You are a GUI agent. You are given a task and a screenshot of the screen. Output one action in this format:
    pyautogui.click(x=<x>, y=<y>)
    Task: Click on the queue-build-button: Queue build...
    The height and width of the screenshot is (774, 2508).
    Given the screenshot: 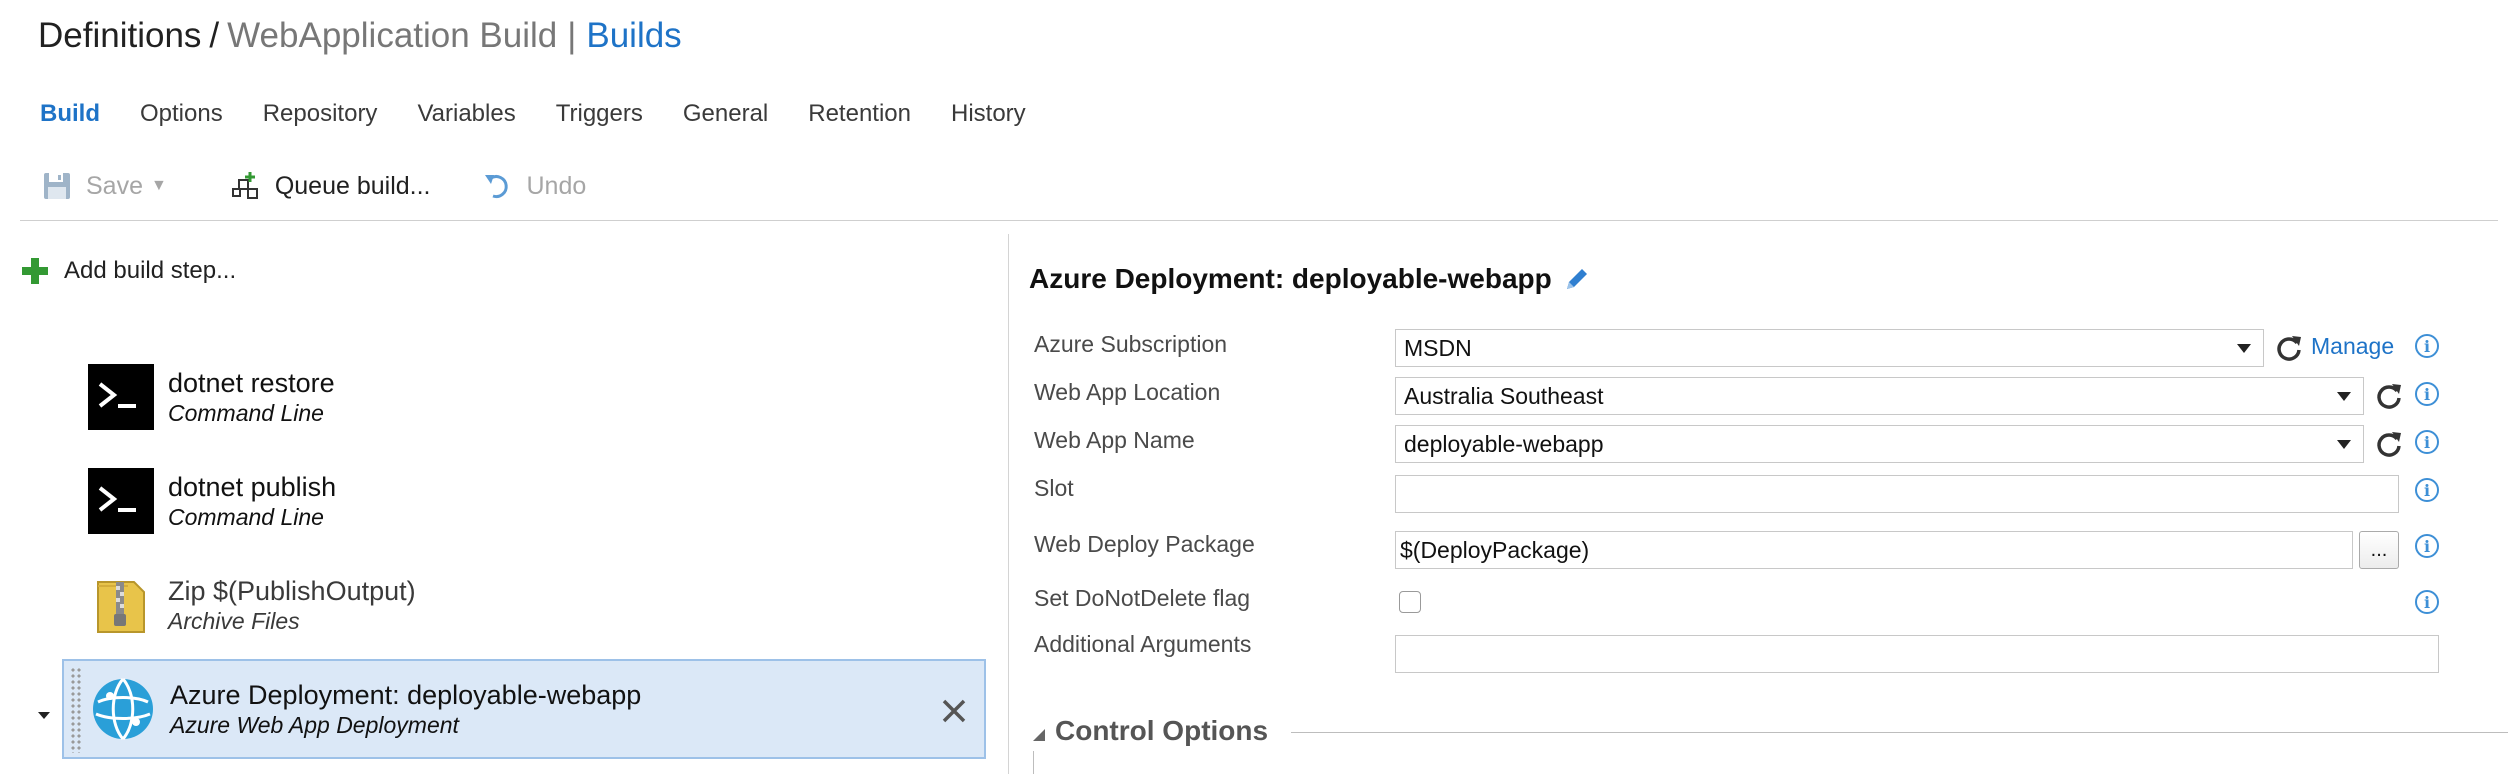 What is the action you would take?
    pyautogui.click(x=330, y=186)
    